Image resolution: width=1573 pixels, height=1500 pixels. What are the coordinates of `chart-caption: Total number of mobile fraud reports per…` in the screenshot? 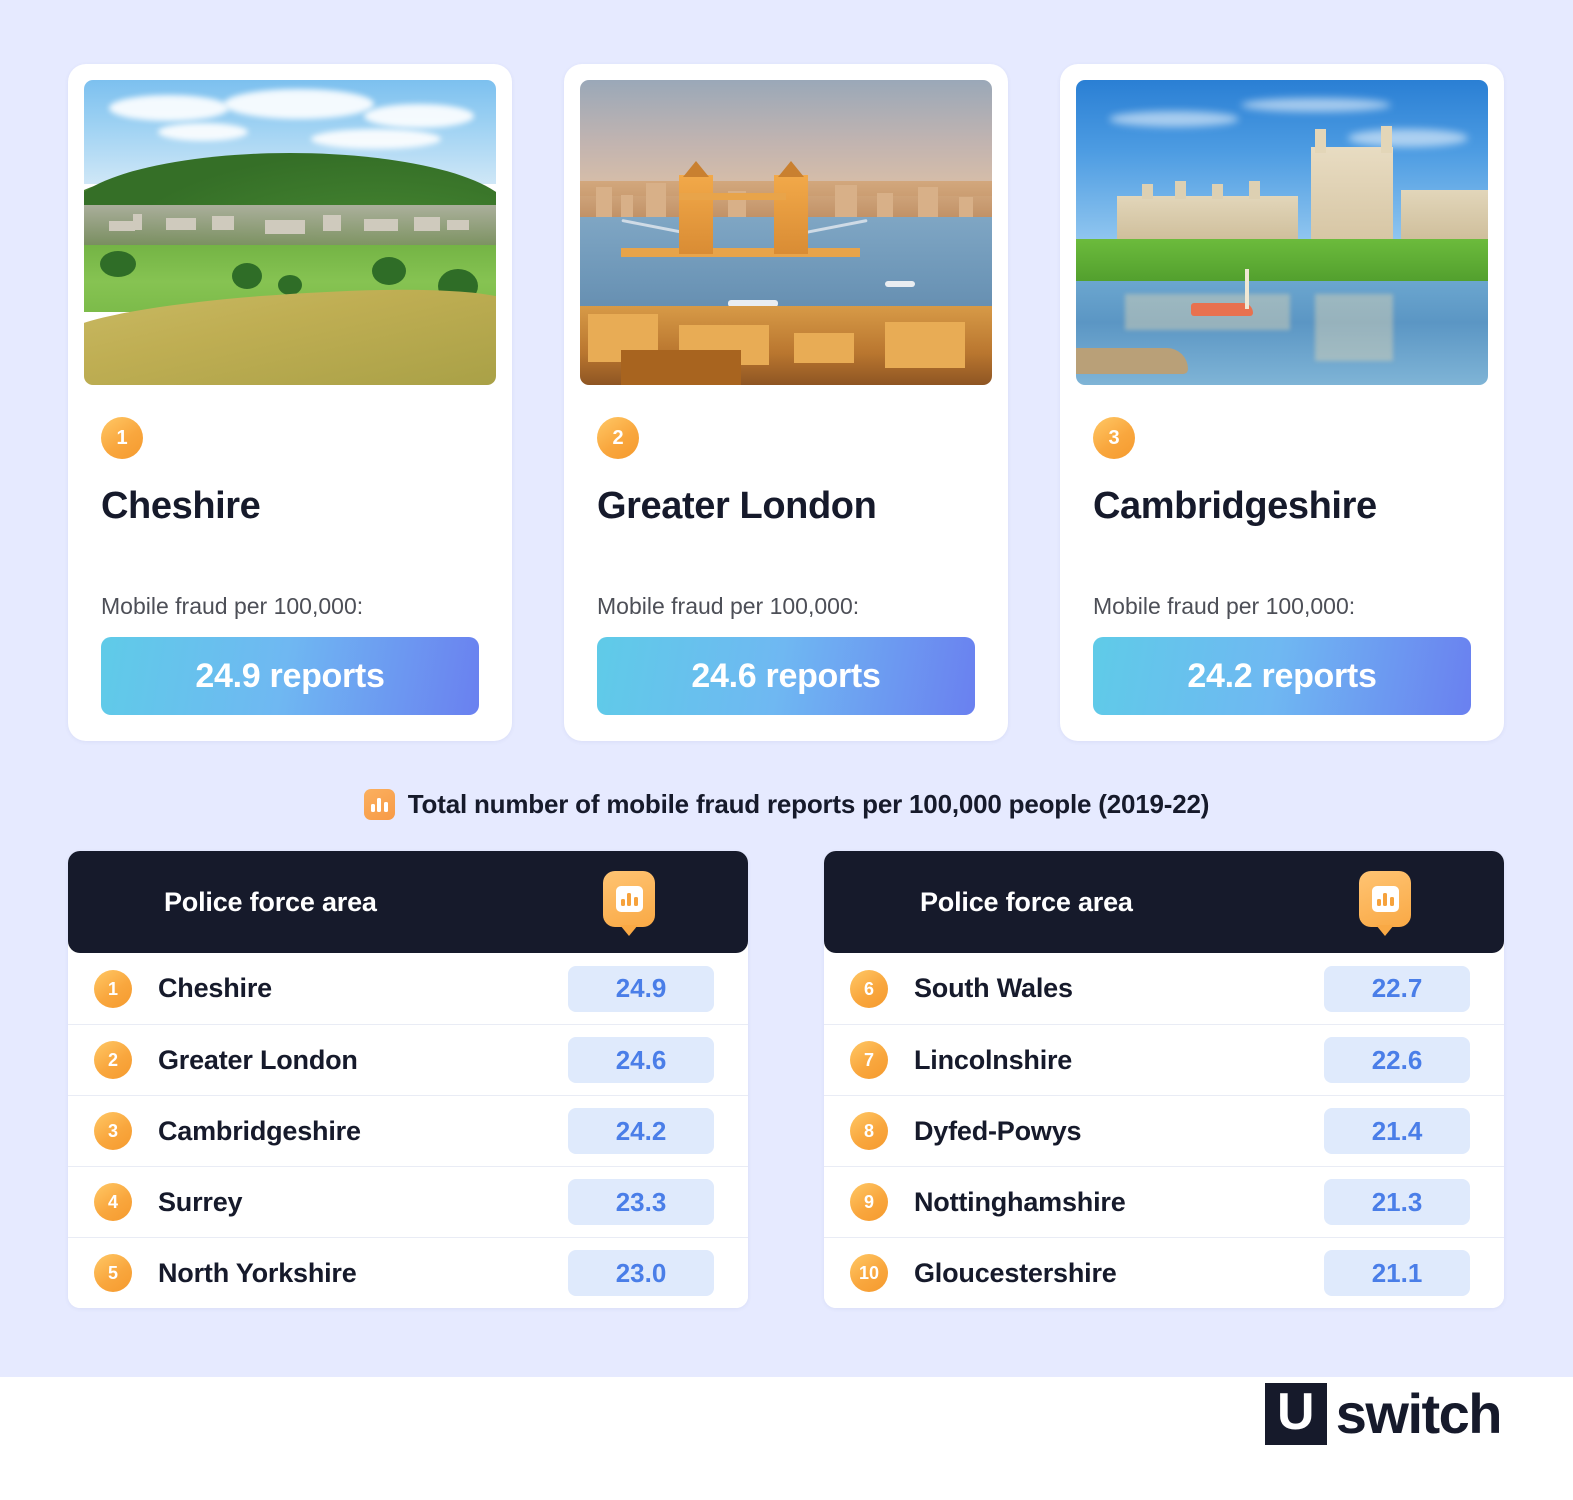 It's located at (786, 804).